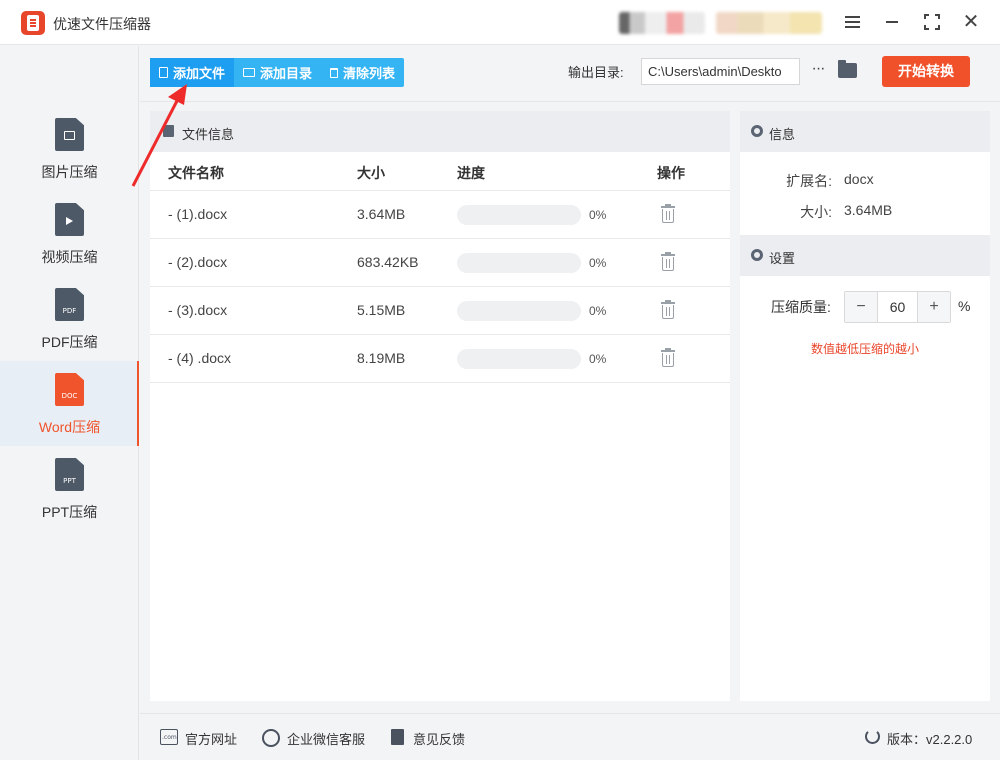 The height and width of the screenshot is (760, 1000). What do you see at coordinates (381, 310) in the screenshot?
I see `file-size: 5.15MB` at bounding box center [381, 310].